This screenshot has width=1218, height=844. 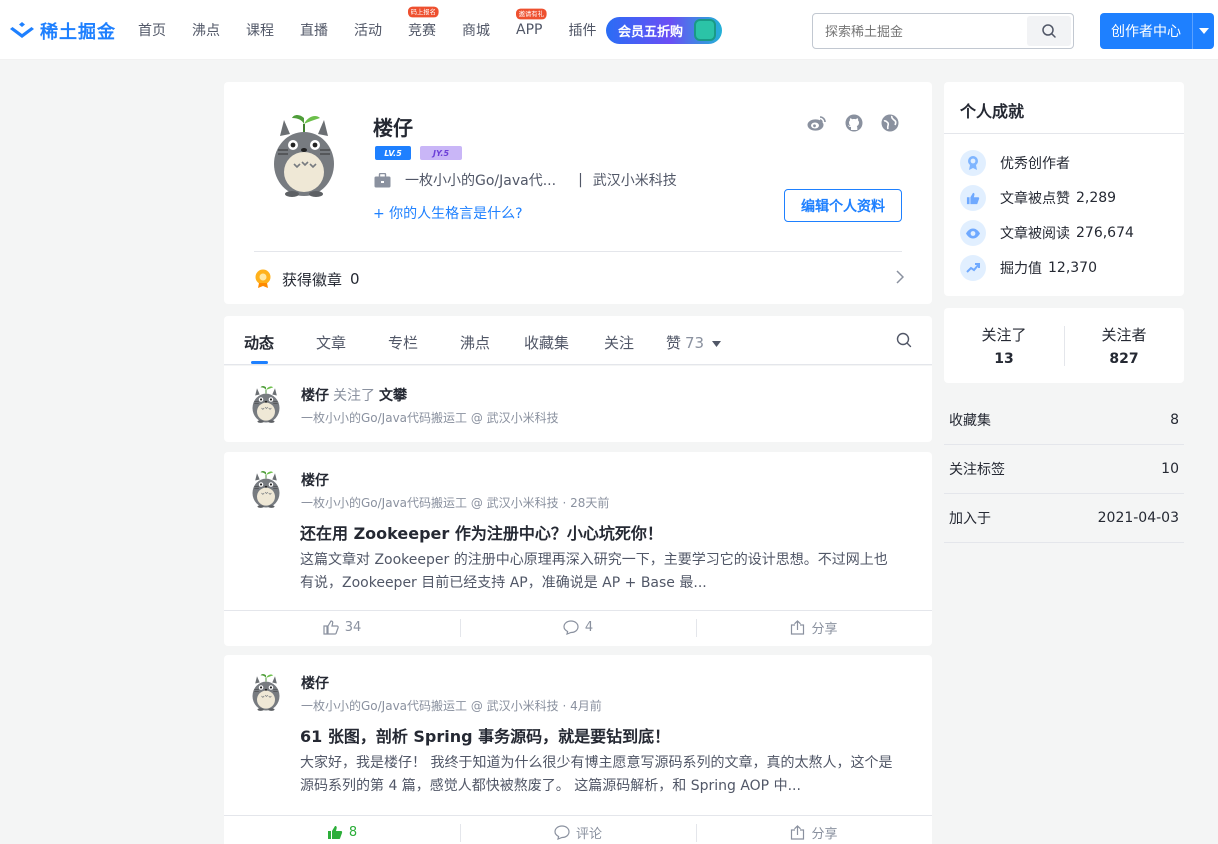 I want to click on jy-badge: JY.5, so click(x=441, y=153).